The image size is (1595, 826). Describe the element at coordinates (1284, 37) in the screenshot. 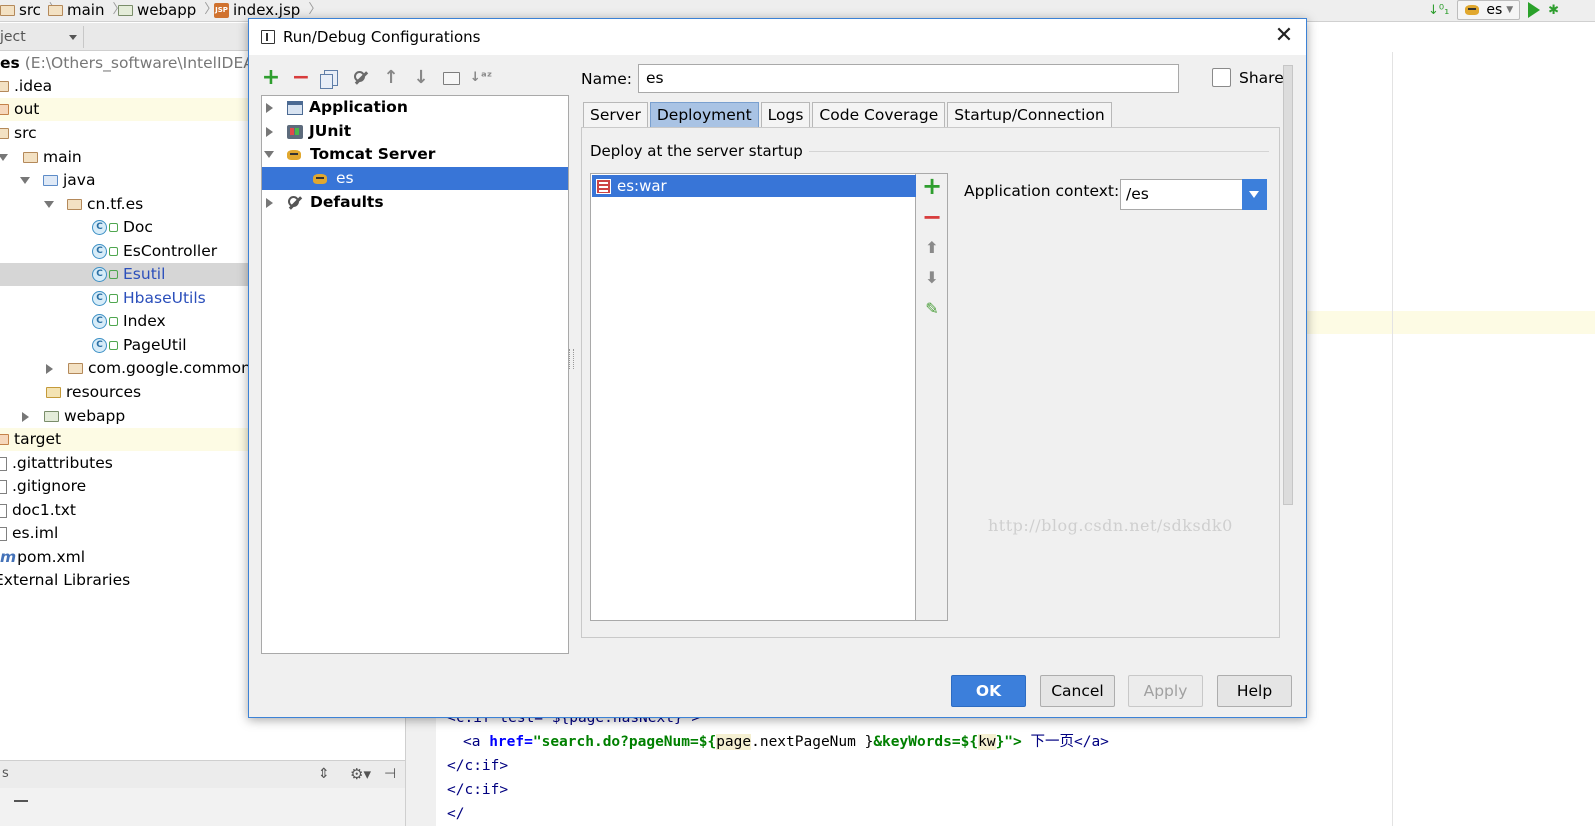

I see `close-button: ✕` at that location.